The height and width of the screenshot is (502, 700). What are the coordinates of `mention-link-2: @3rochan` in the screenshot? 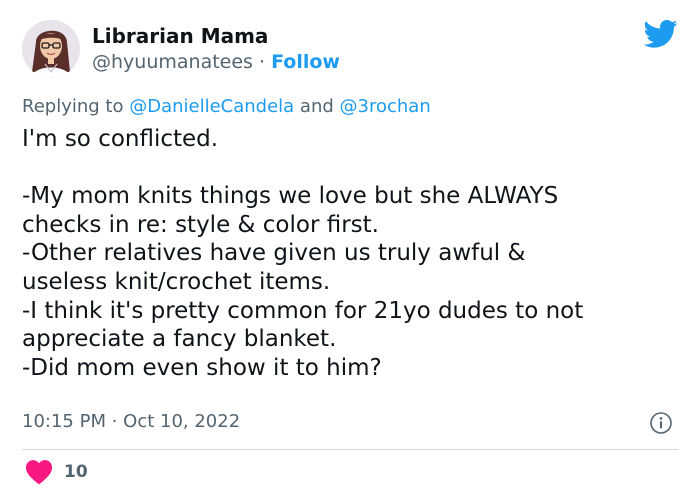 It's located at (385, 106).